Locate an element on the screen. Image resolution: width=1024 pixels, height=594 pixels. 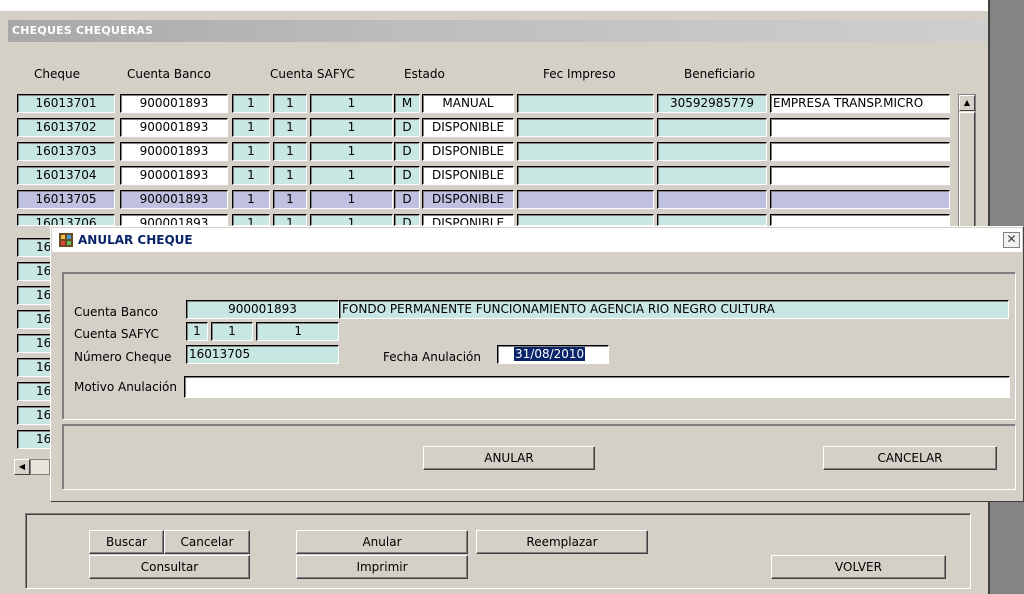
cheque-cell: 16013701 is located at coordinates (66, 103).